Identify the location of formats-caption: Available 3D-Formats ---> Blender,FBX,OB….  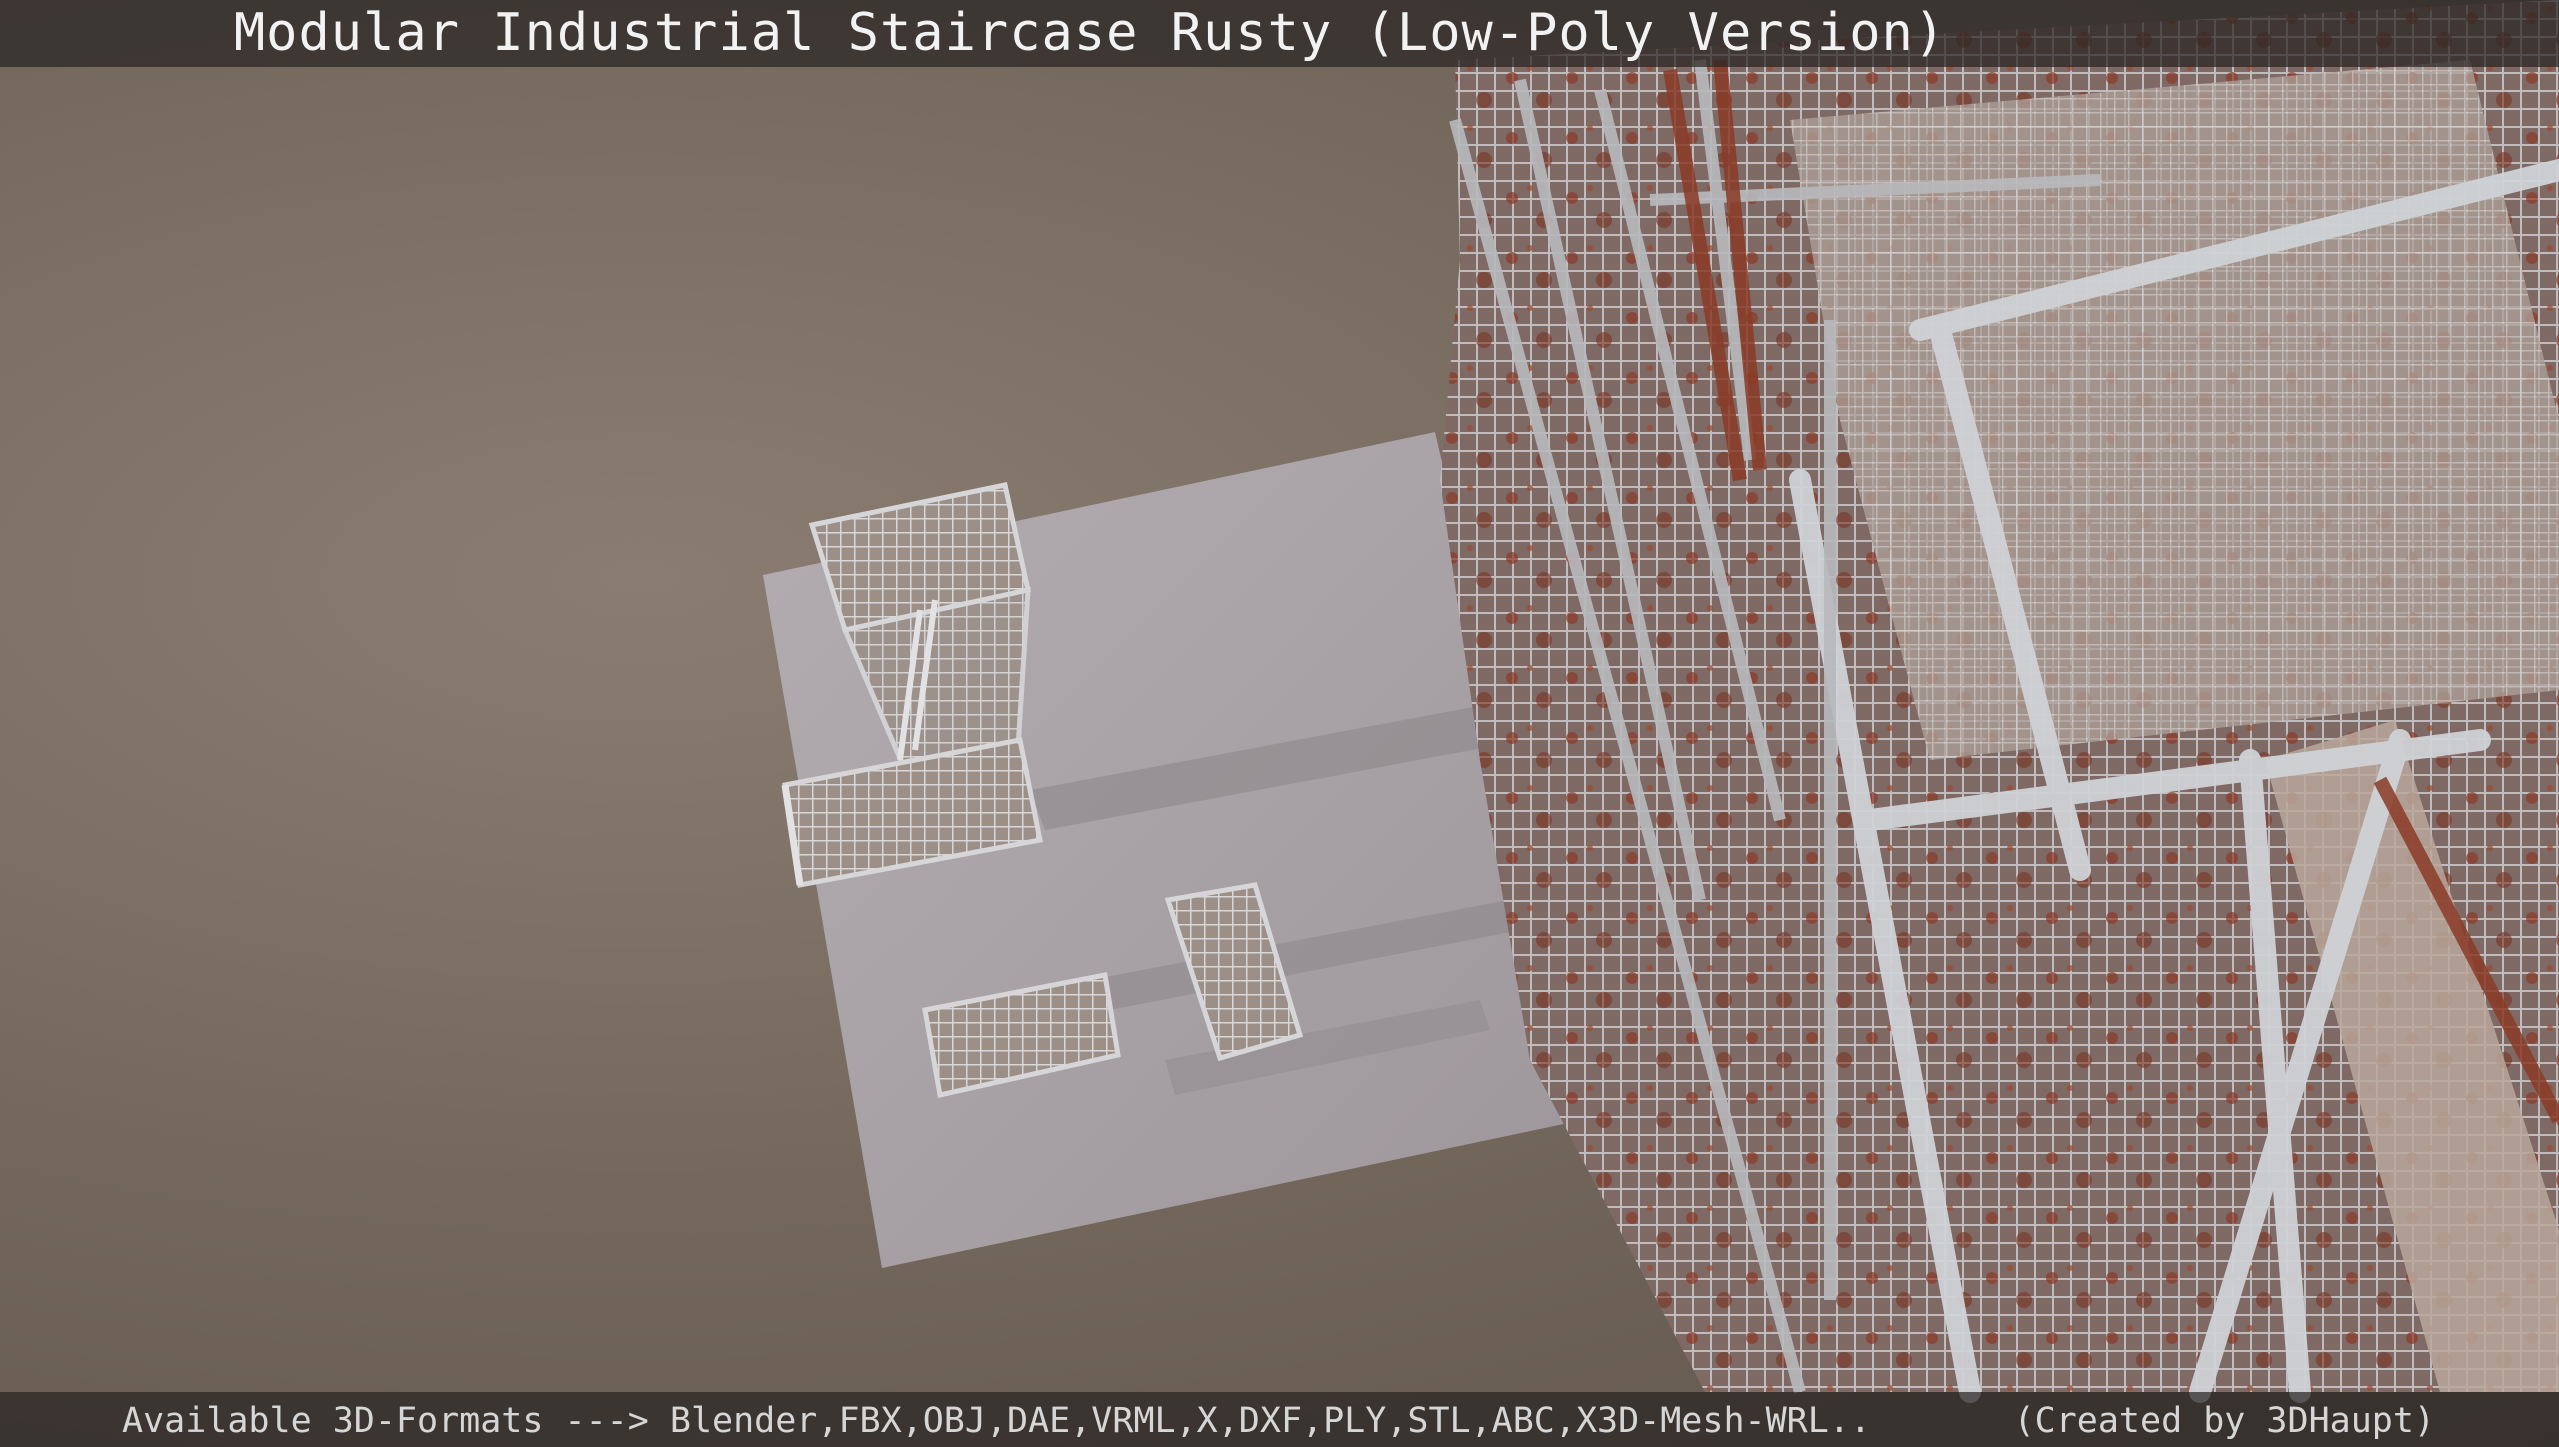
(996, 1421).